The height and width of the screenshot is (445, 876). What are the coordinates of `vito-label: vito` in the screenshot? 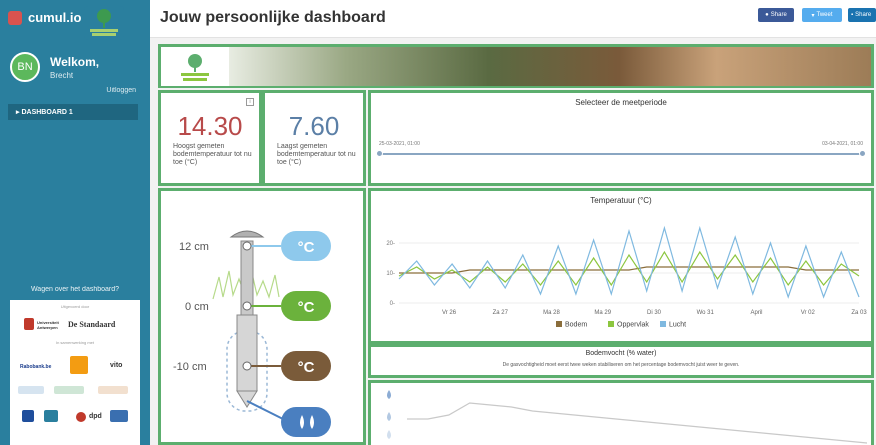 It's located at (116, 365).